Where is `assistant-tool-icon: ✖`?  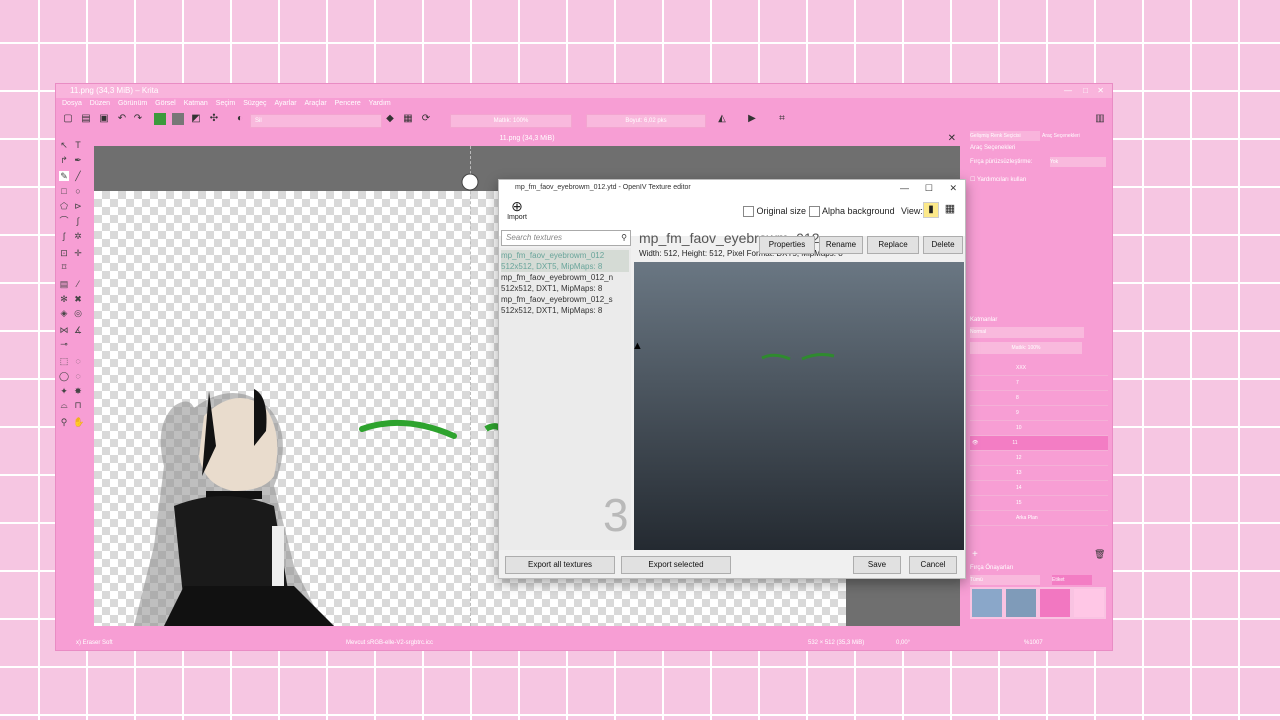 assistant-tool-icon: ✖ is located at coordinates (78, 299).